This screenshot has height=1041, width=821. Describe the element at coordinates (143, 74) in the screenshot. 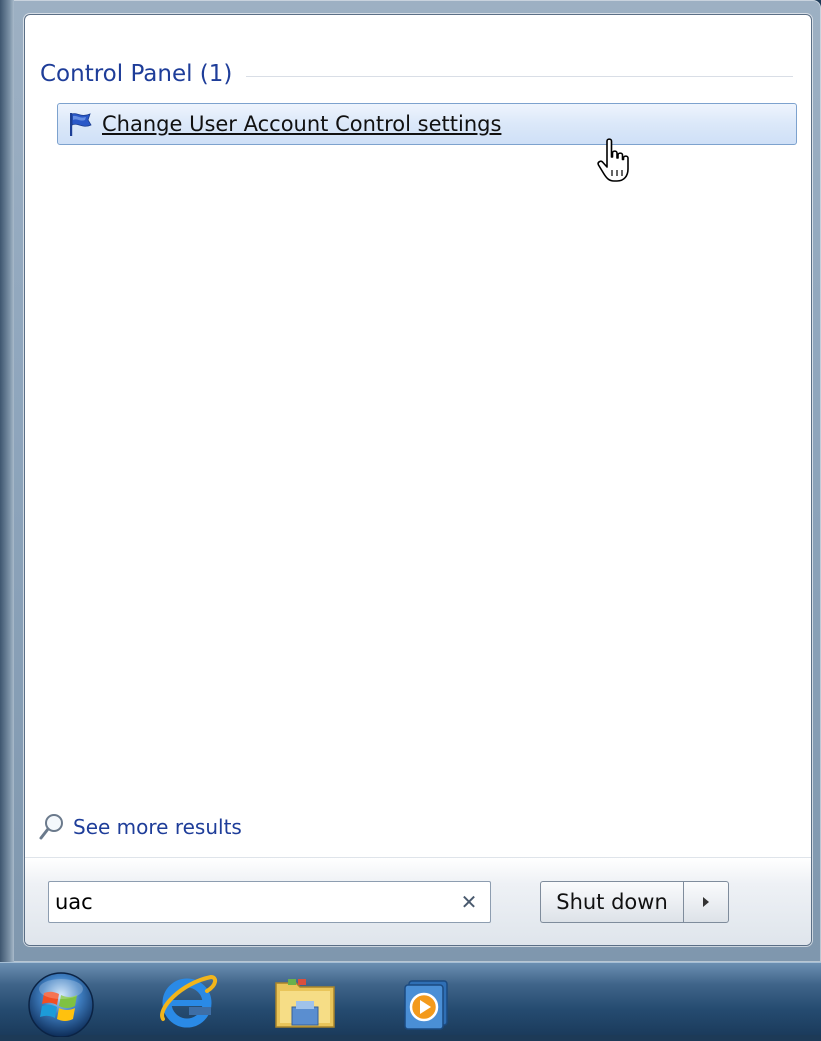

I see `result-group-title: Control Panel (1)` at that location.